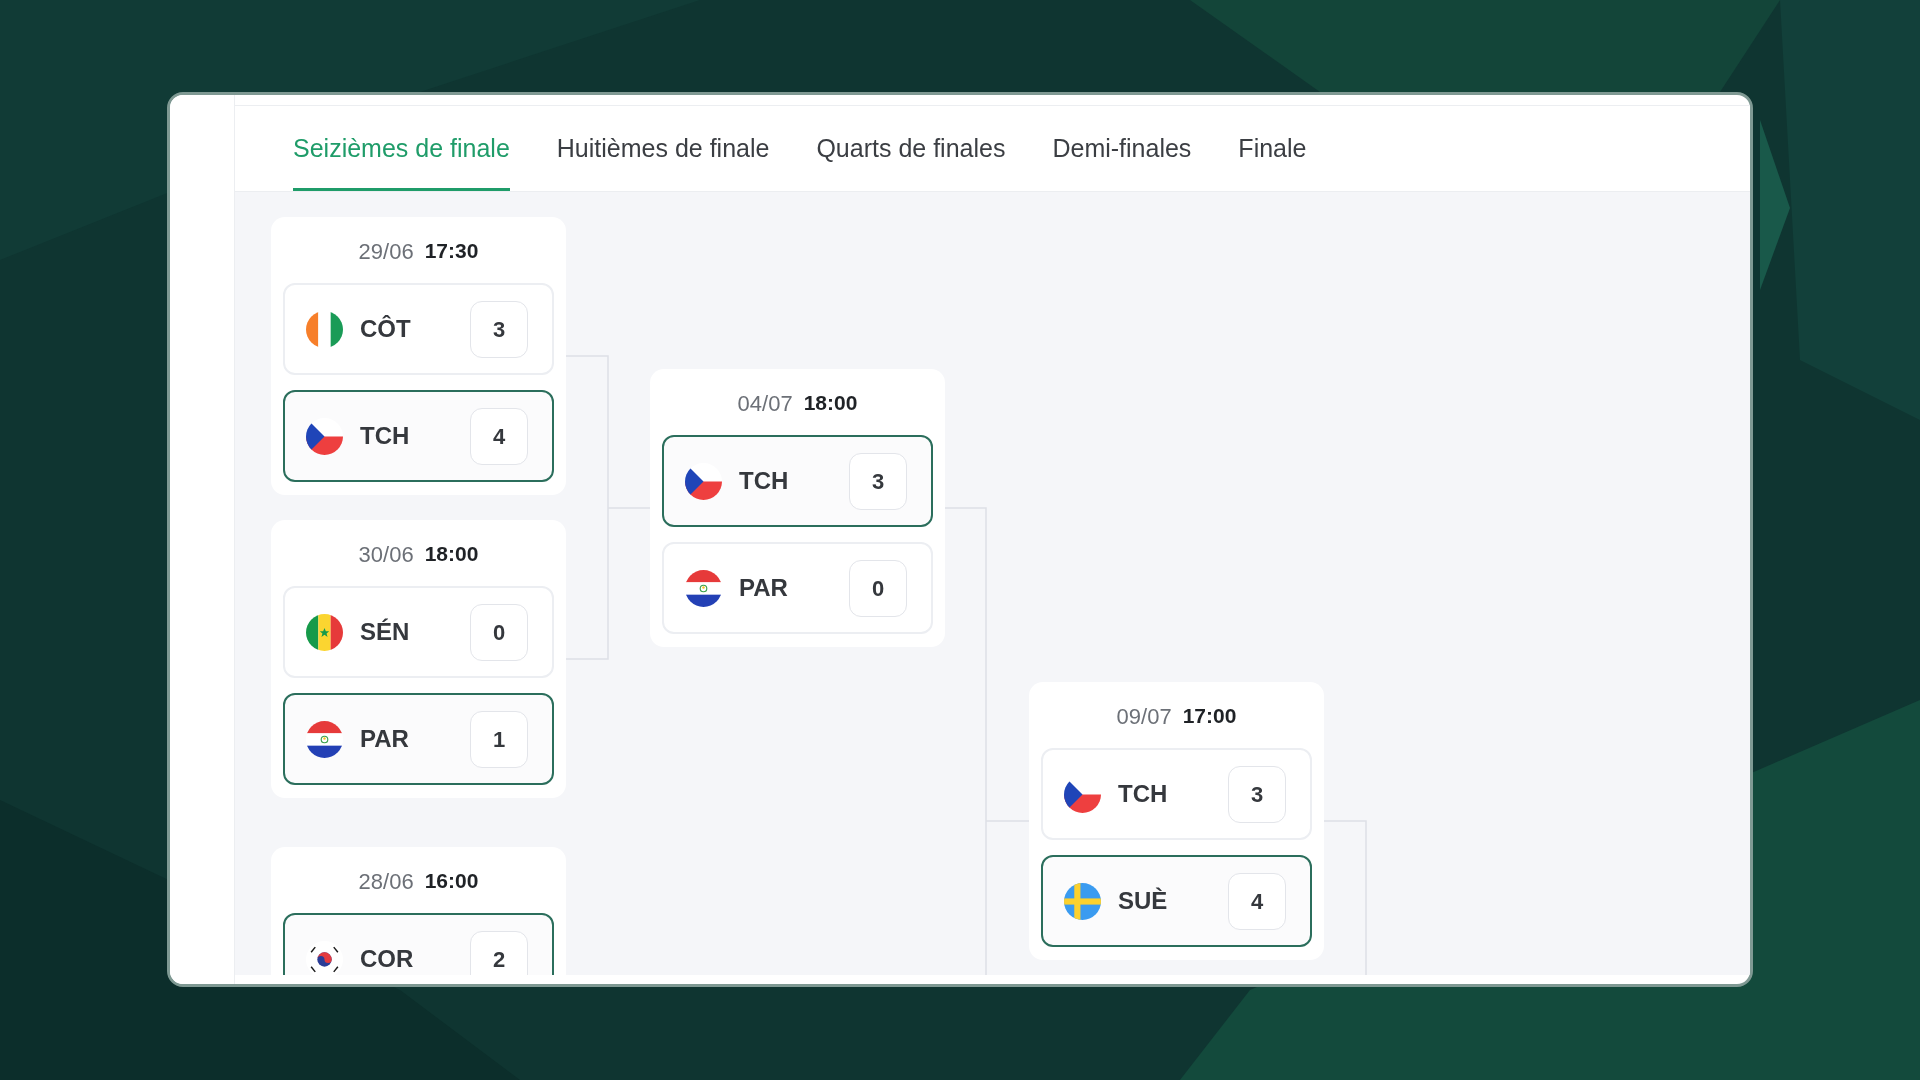 The height and width of the screenshot is (1080, 1920). I want to click on team-name: SUÈ, so click(1143, 901).